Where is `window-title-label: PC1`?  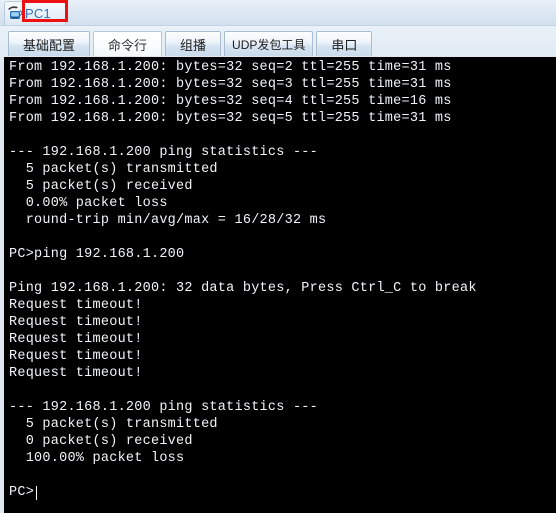 window-title-label: PC1 is located at coordinates (38, 13).